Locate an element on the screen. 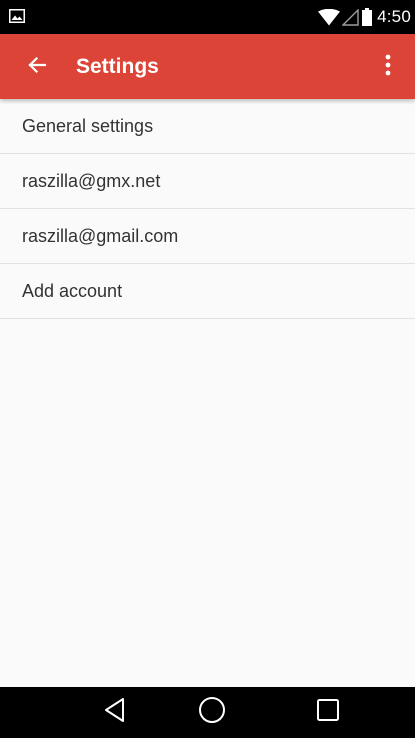  status-icons: 4:50 is located at coordinates (364, 17).